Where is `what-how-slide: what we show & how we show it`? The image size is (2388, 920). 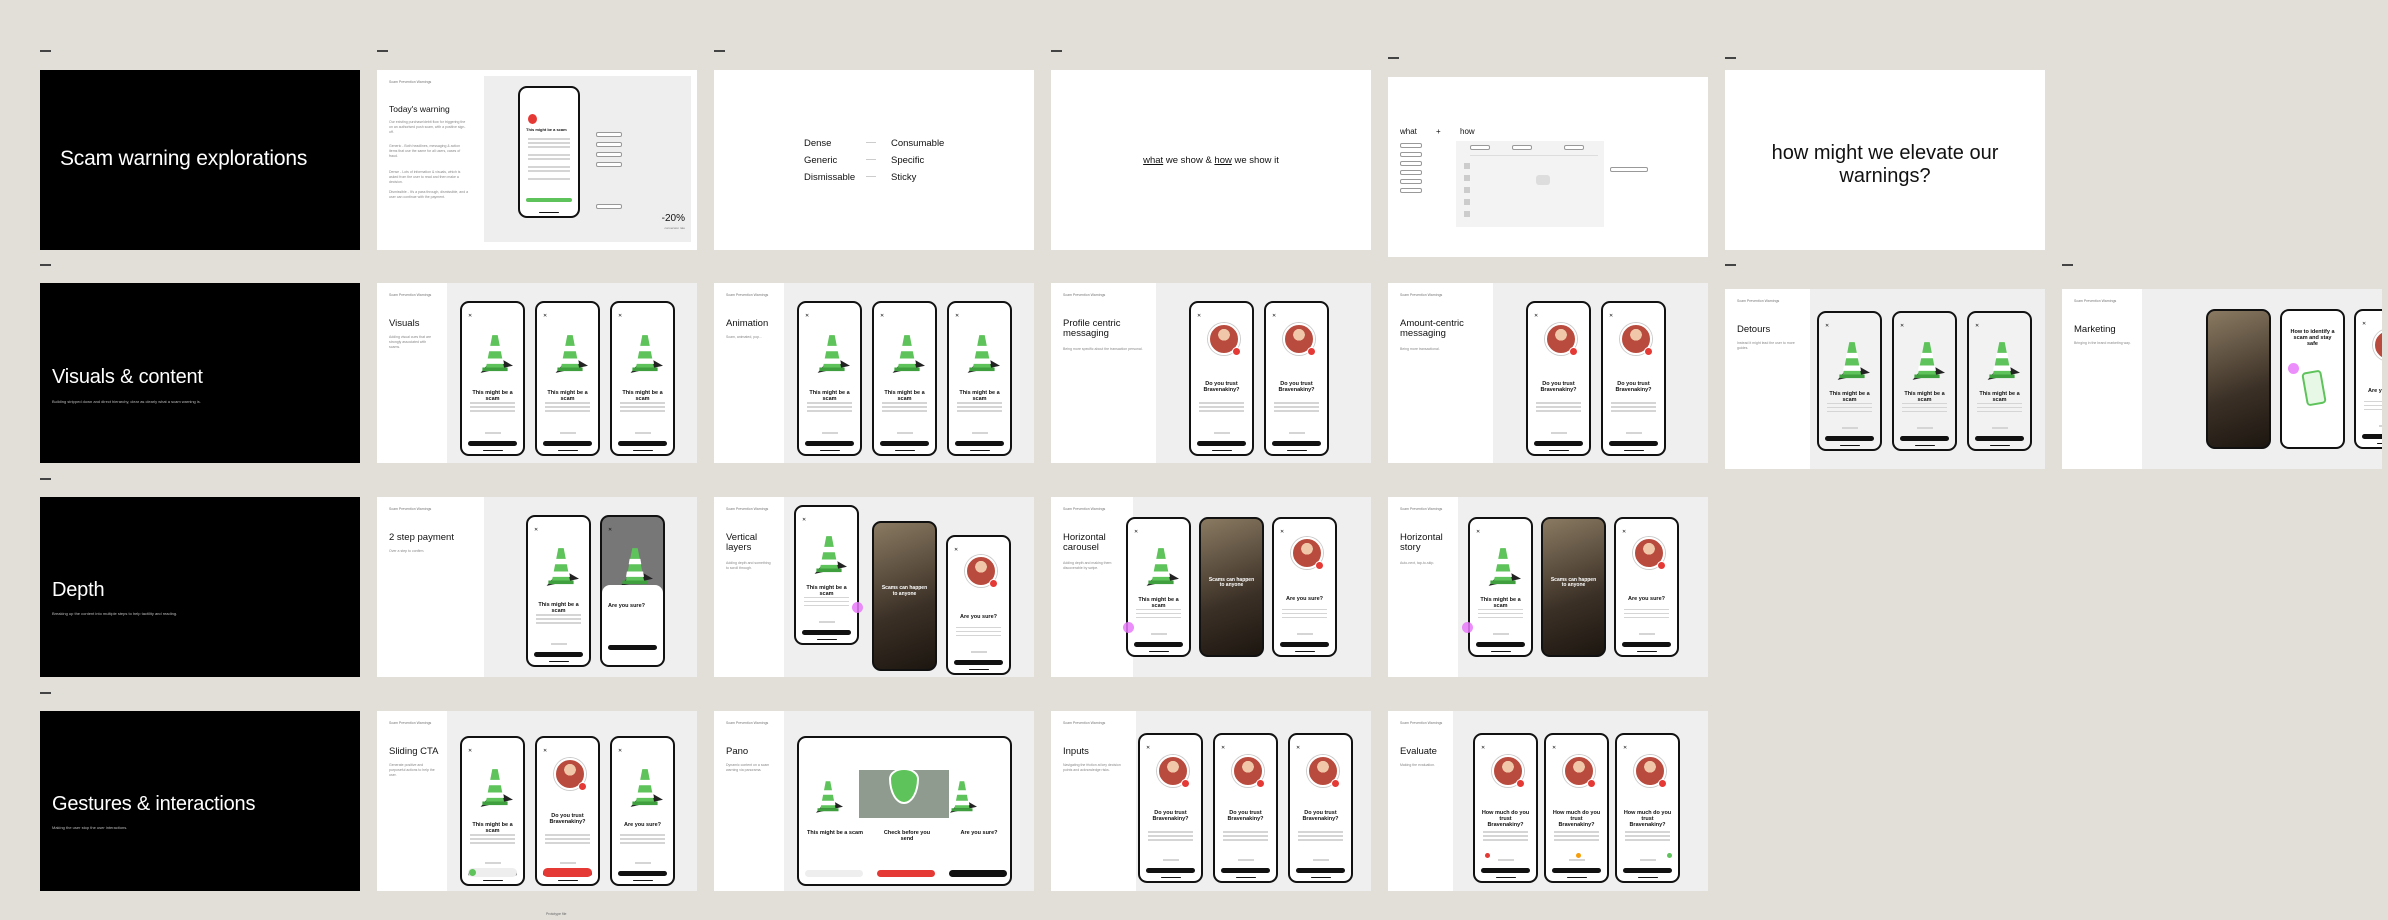 what-how-slide: what we show & how we show it is located at coordinates (1211, 160).